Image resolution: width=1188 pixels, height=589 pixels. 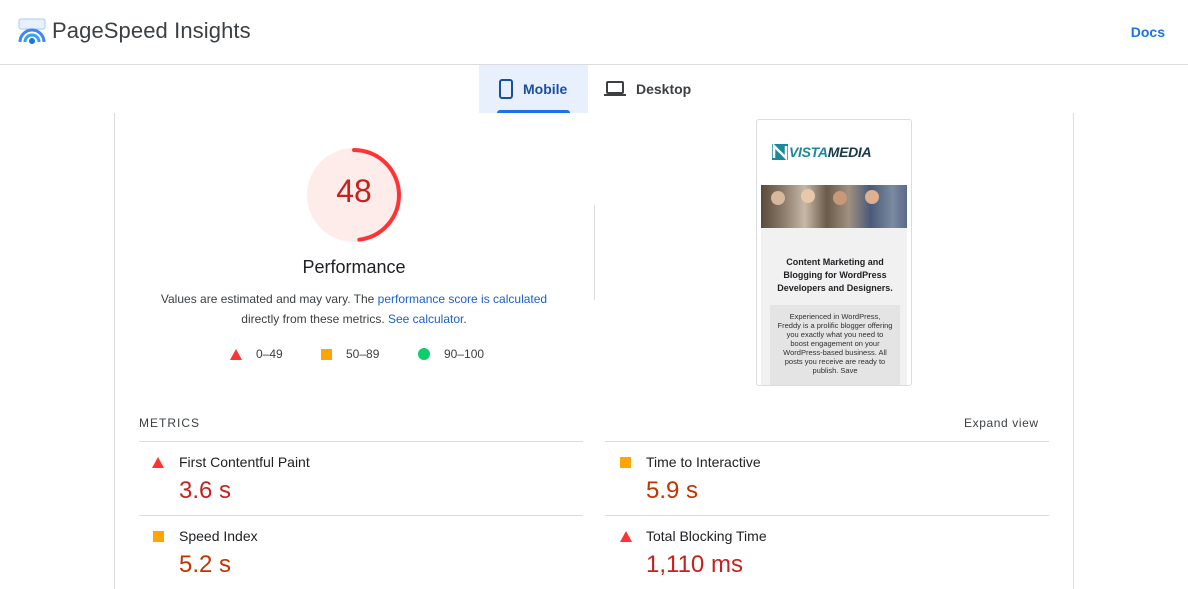 What do you see at coordinates (114, 351) in the screenshot?
I see `report-panel-border-left` at bounding box center [114, 351].